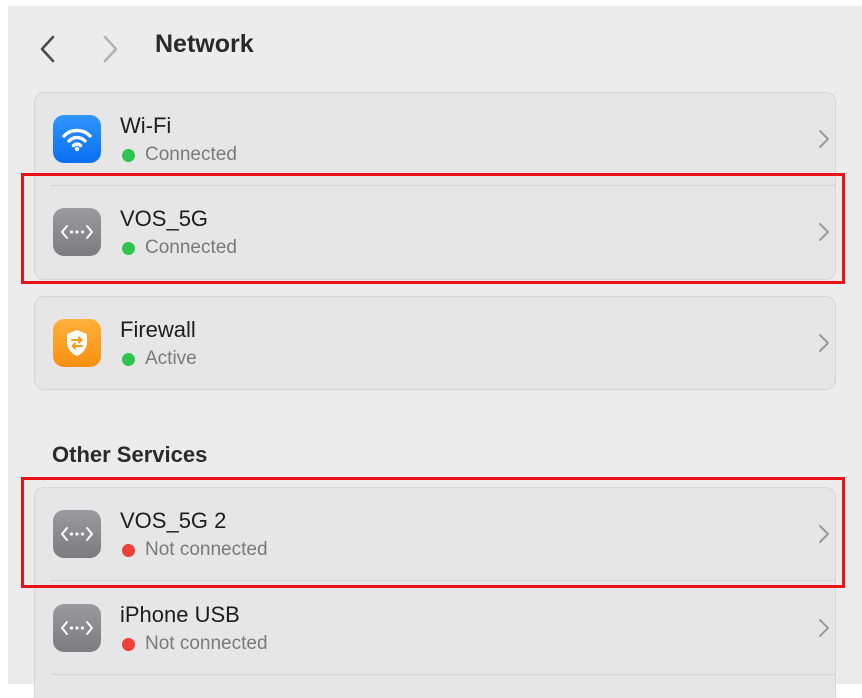 The height and width of the screenshot is (698, 862). Describe the element at coordinates (435, 232) in the screenshot. I see `service-row-vos-5g: VOS_5G Connected` at that location.